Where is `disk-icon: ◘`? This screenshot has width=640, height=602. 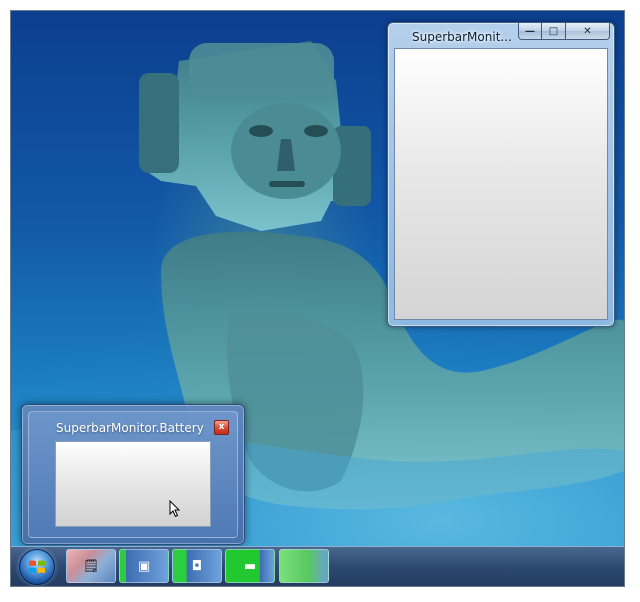 disk-icon: ◘ is located at coordinates (197, 566).